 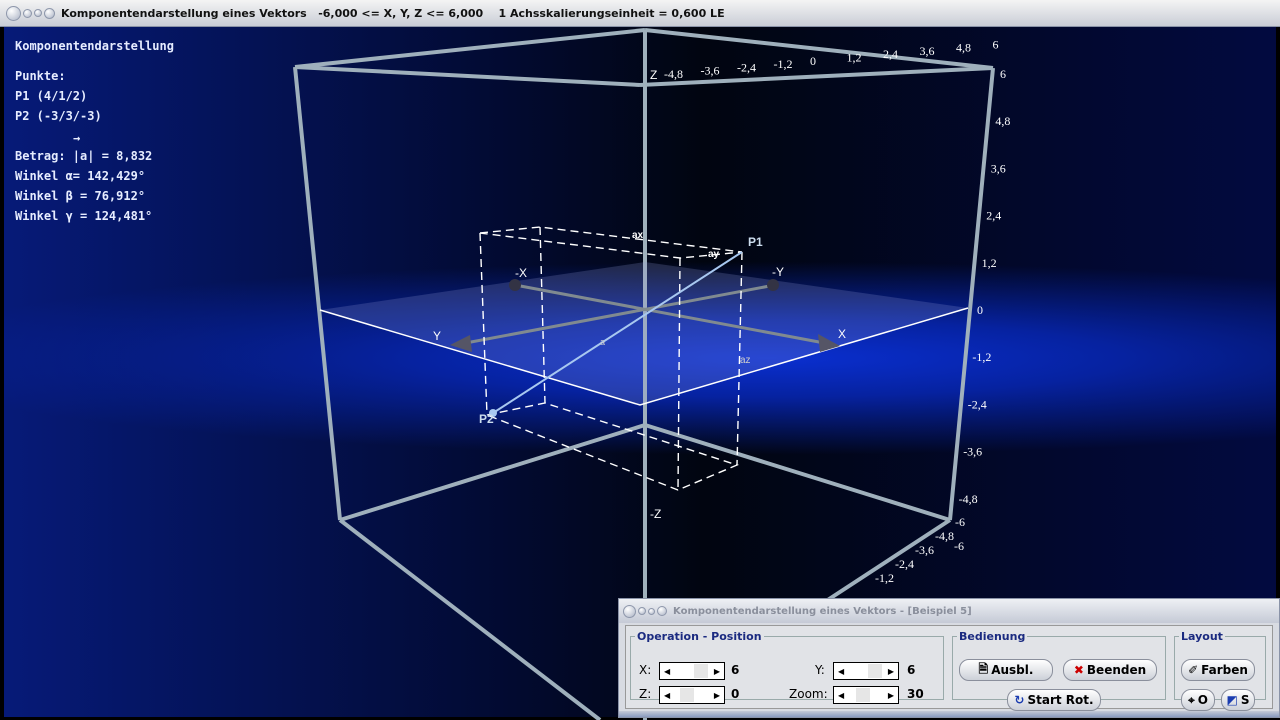 What do you see at coordinates (1019, 700) in the screenshot?
I see `rotate-icon: ↻` at bounding box center [1019, 700].